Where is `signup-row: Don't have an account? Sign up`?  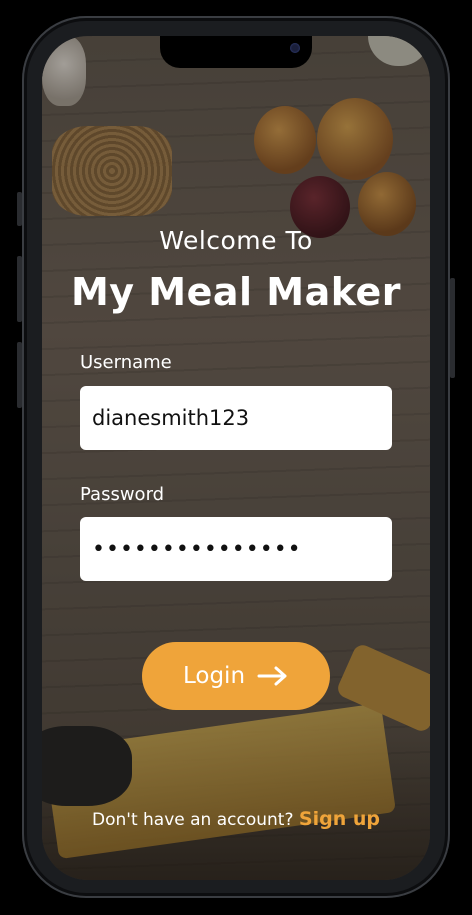
signup-row: Don't have an account? Sign up is located at coordinates (236, 819).